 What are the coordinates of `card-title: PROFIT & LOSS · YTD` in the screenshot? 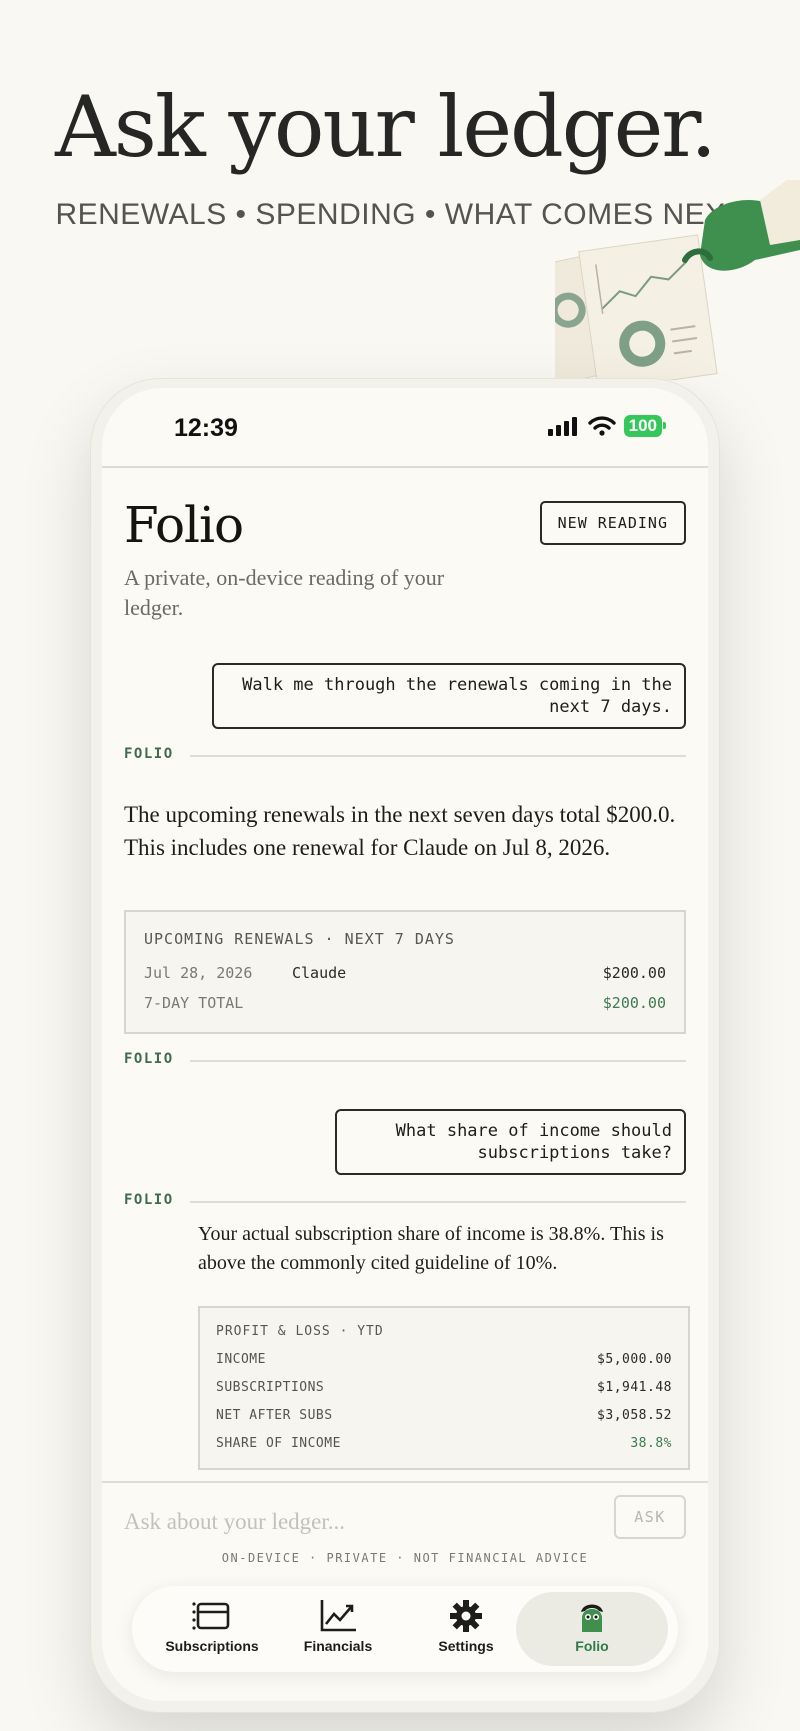 It's located at (300, 1331).